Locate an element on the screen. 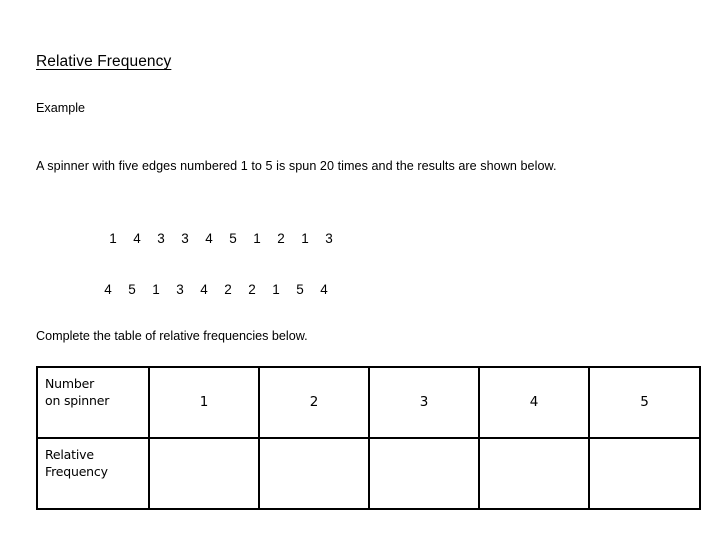  example-label: Example is located at coordinates (60, 108).